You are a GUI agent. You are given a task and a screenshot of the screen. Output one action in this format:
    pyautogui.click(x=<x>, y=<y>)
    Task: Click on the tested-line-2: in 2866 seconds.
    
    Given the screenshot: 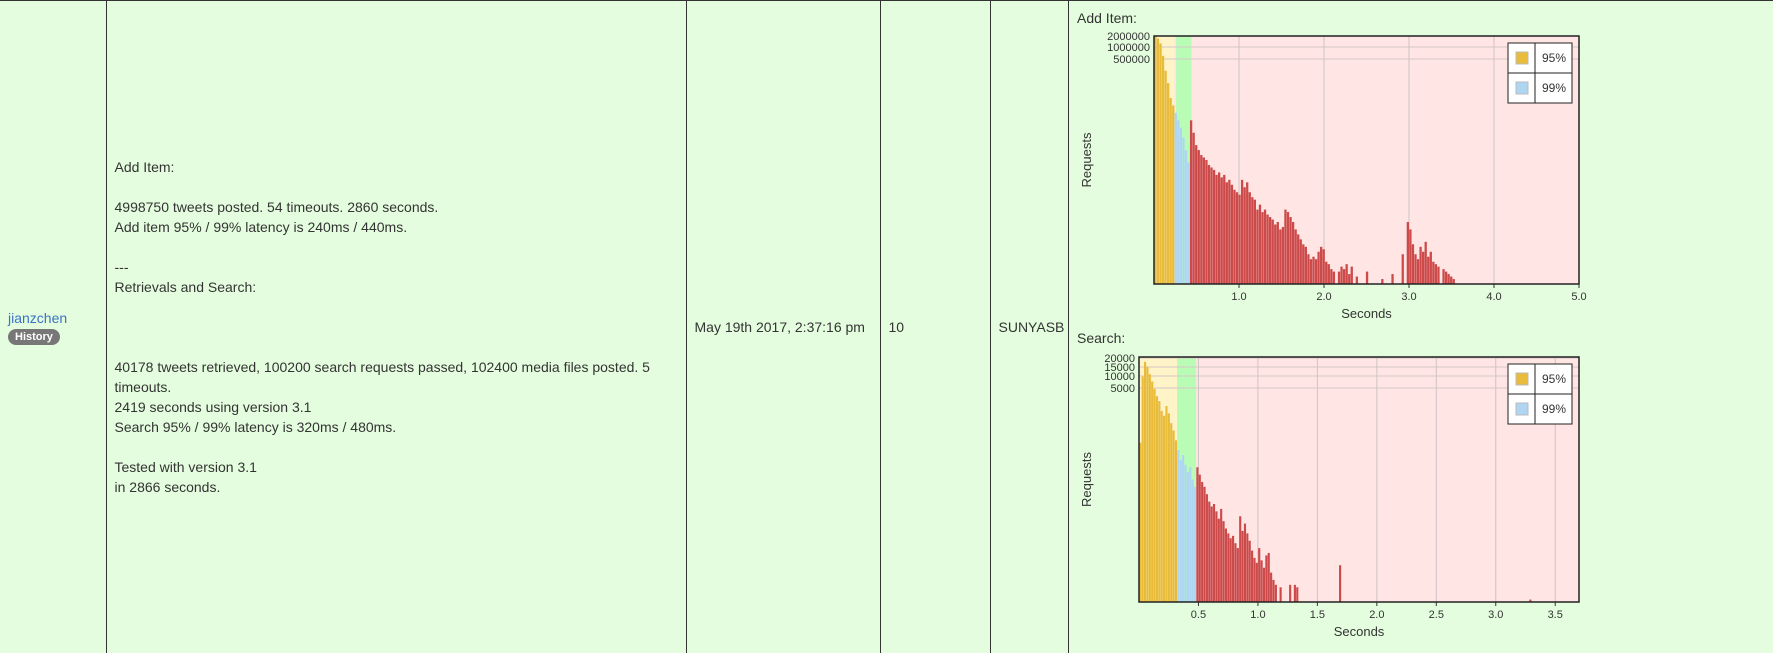 What is the action you would take?
    pyautogui.click(x=396, y=487)
    